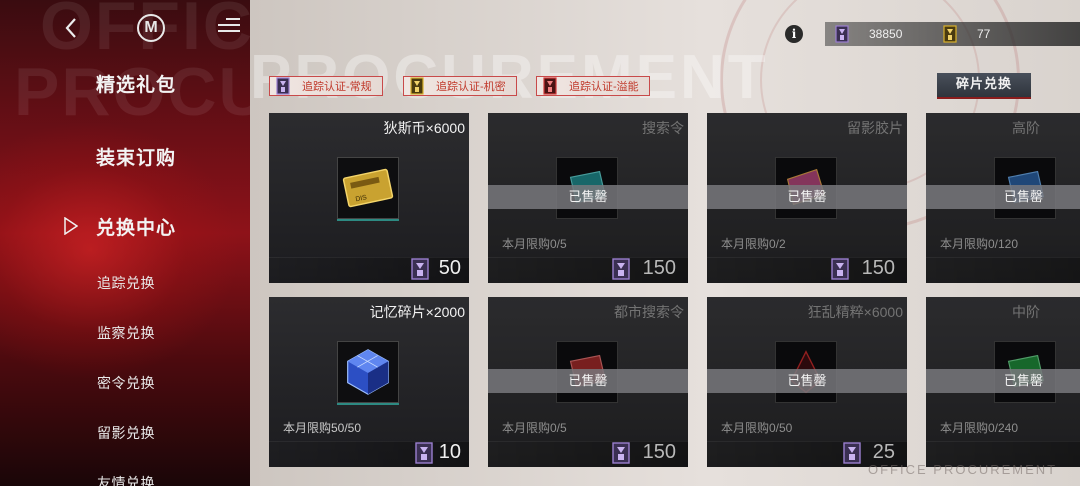  Describe the element at coordinates (1003, 270) in the screenshot. I see `card-price-bar` at that location.